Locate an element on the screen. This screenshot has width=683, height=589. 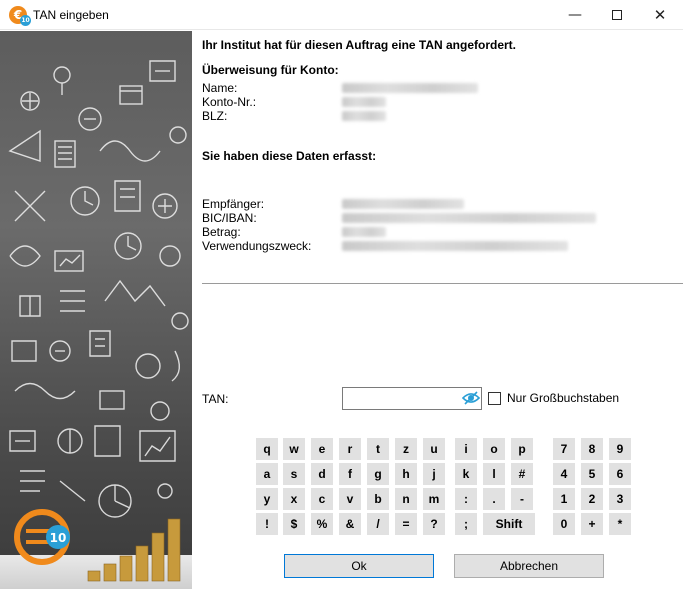
key-5: 5 is located at coordinates (592, 474).